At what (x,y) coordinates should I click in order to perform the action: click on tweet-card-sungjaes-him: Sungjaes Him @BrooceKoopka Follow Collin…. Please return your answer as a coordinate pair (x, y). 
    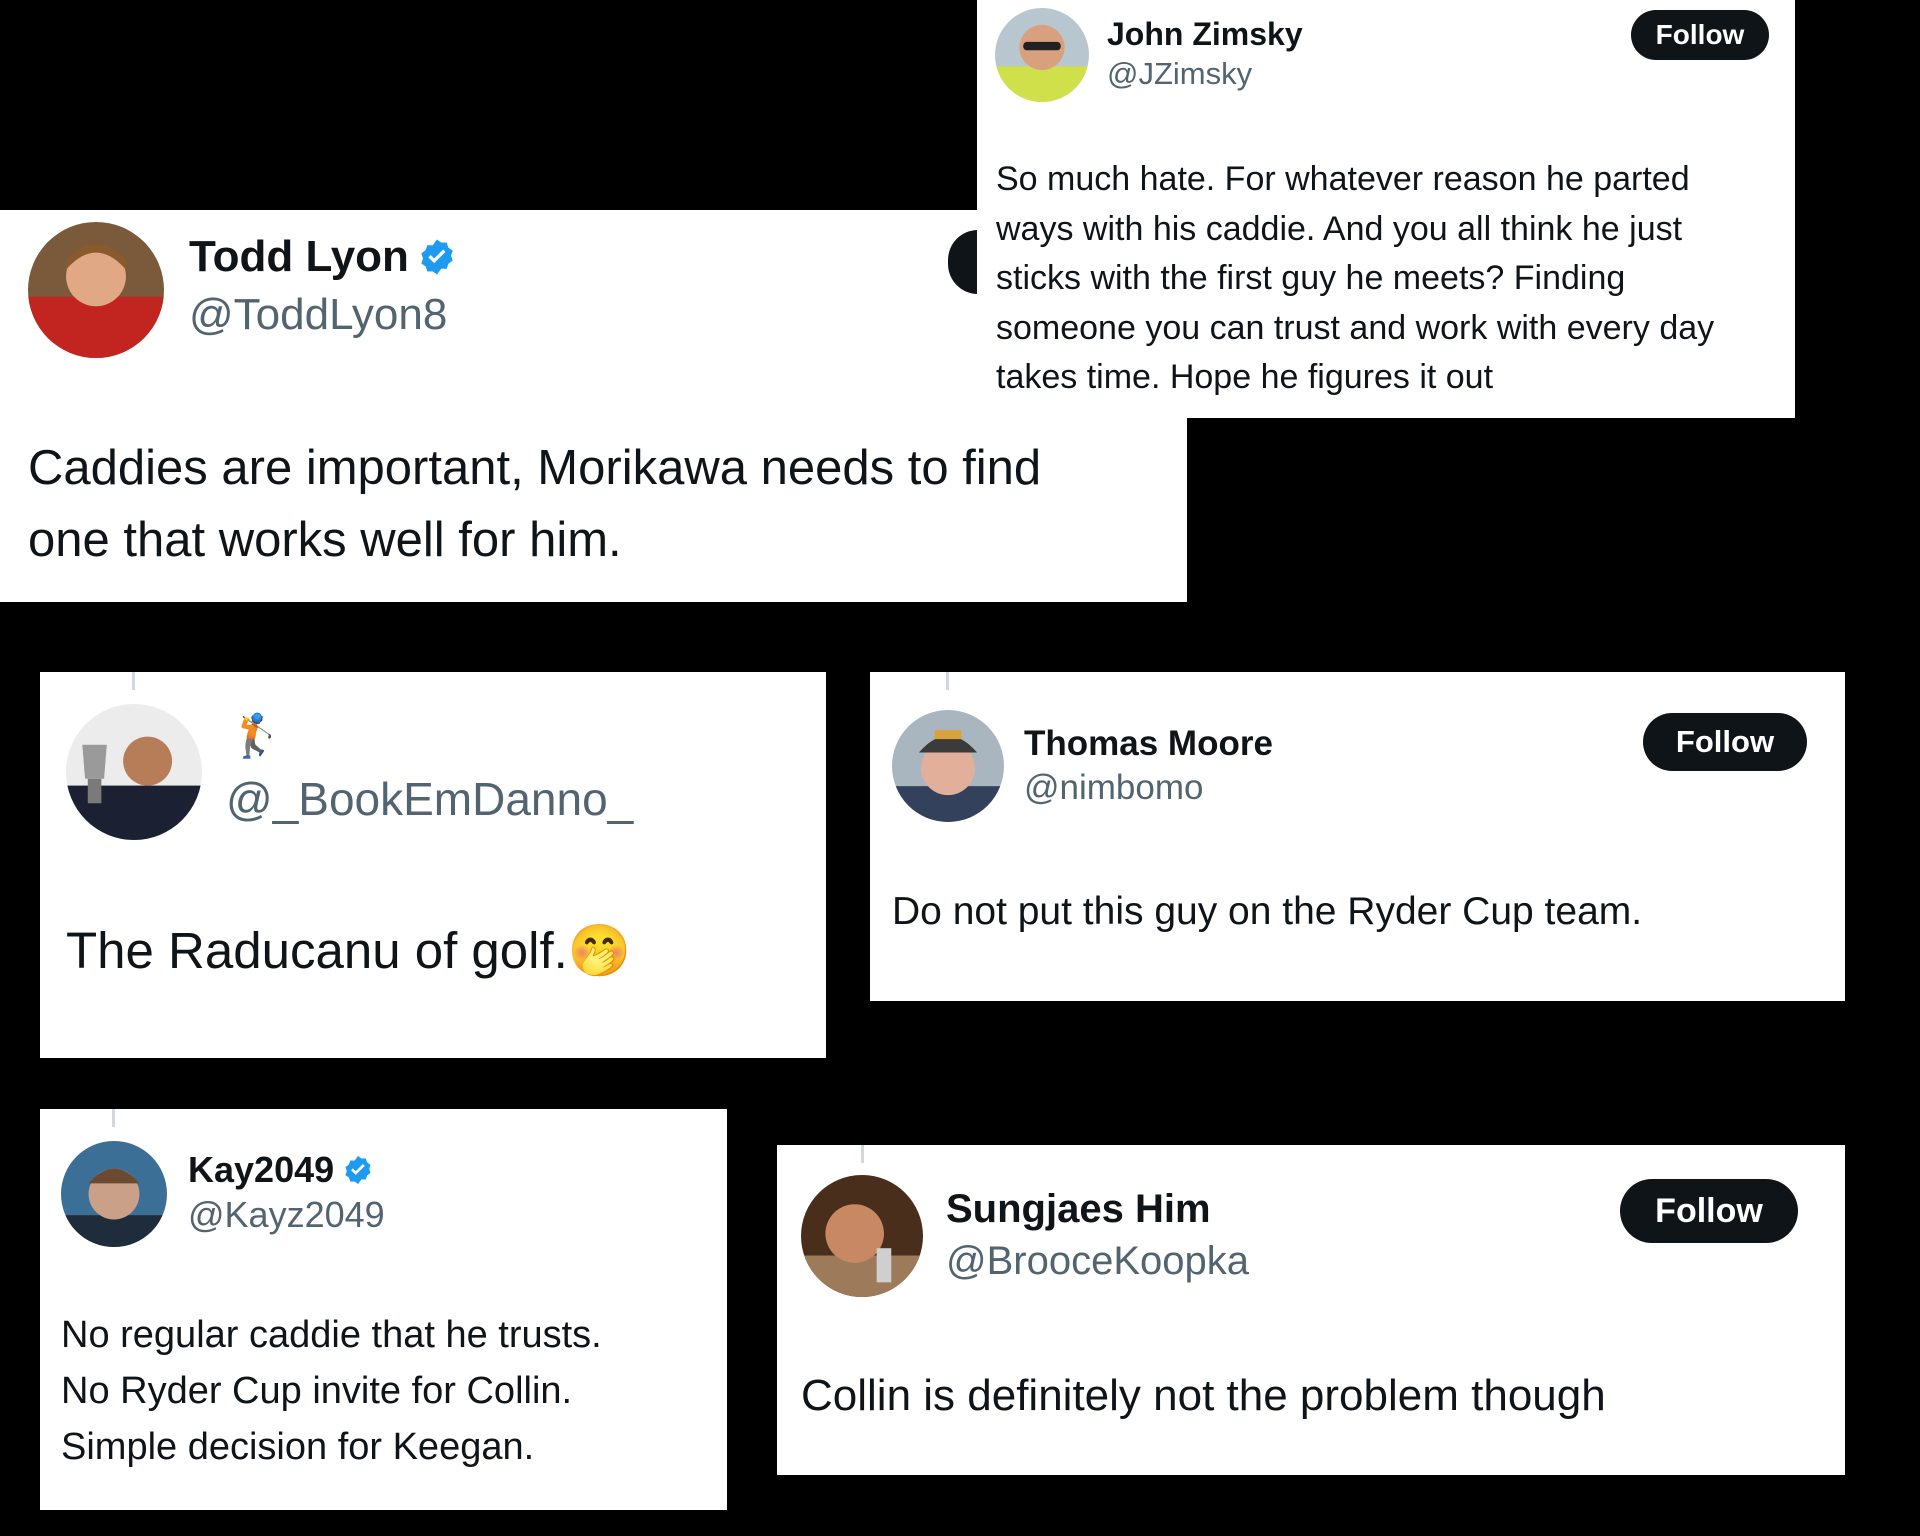
    Looking at the image, I should click on (1311, 1310).